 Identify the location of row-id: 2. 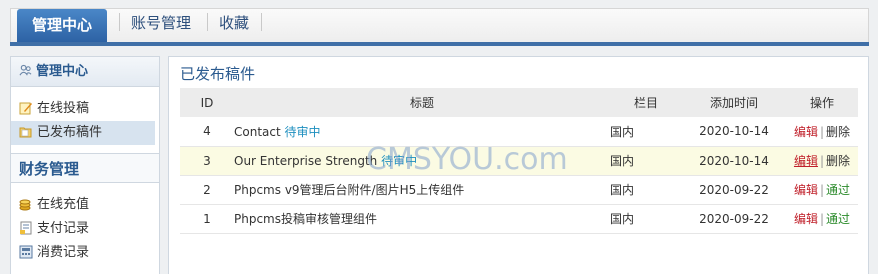
(207, 190).